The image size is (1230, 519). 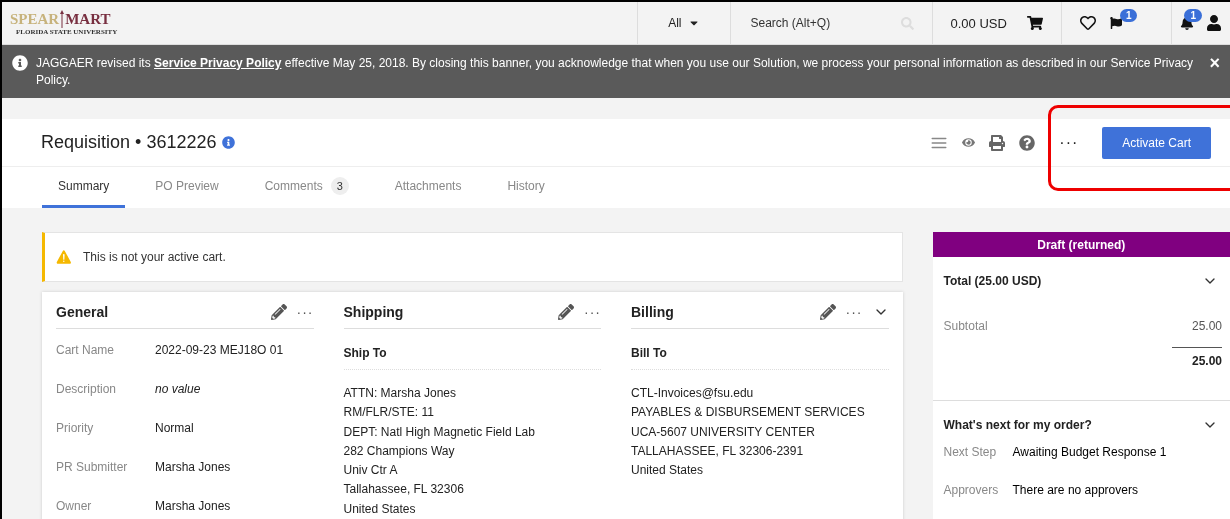 What do you see at coordinates (1075, 491) in the screenshot?
I see `field-value: There are no approvers` at bounding box center [1075, 491].